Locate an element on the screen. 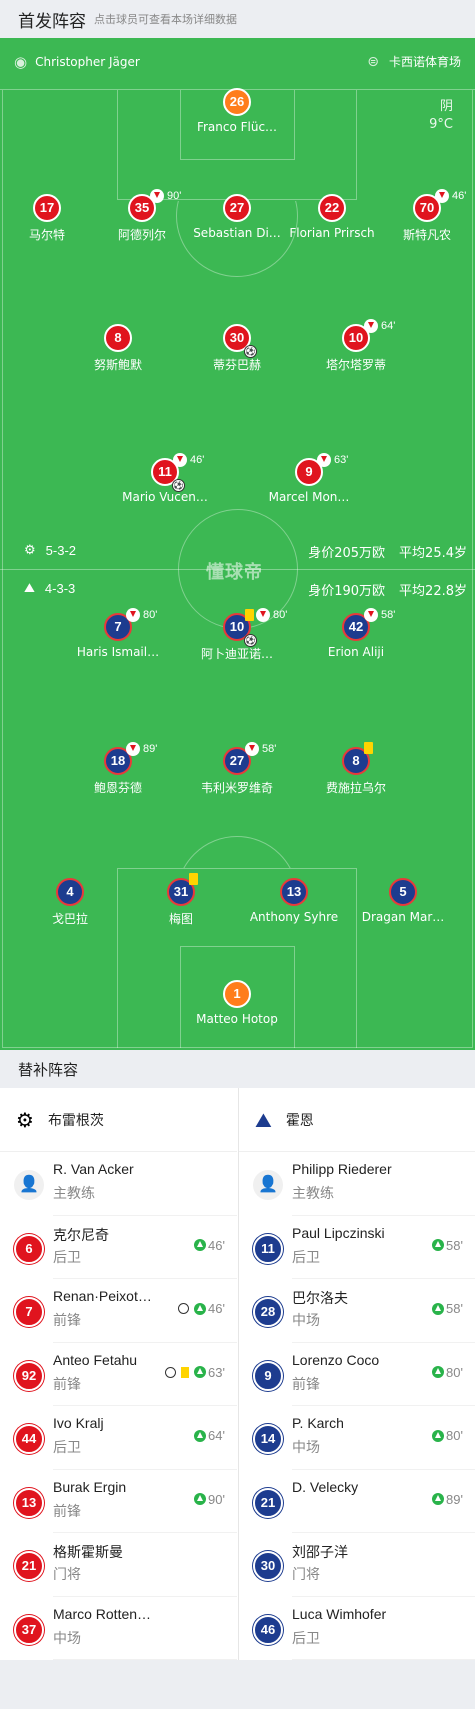 This screenshot has width=475, height=1709. goal-icon is located at coordinates (184, 1308).